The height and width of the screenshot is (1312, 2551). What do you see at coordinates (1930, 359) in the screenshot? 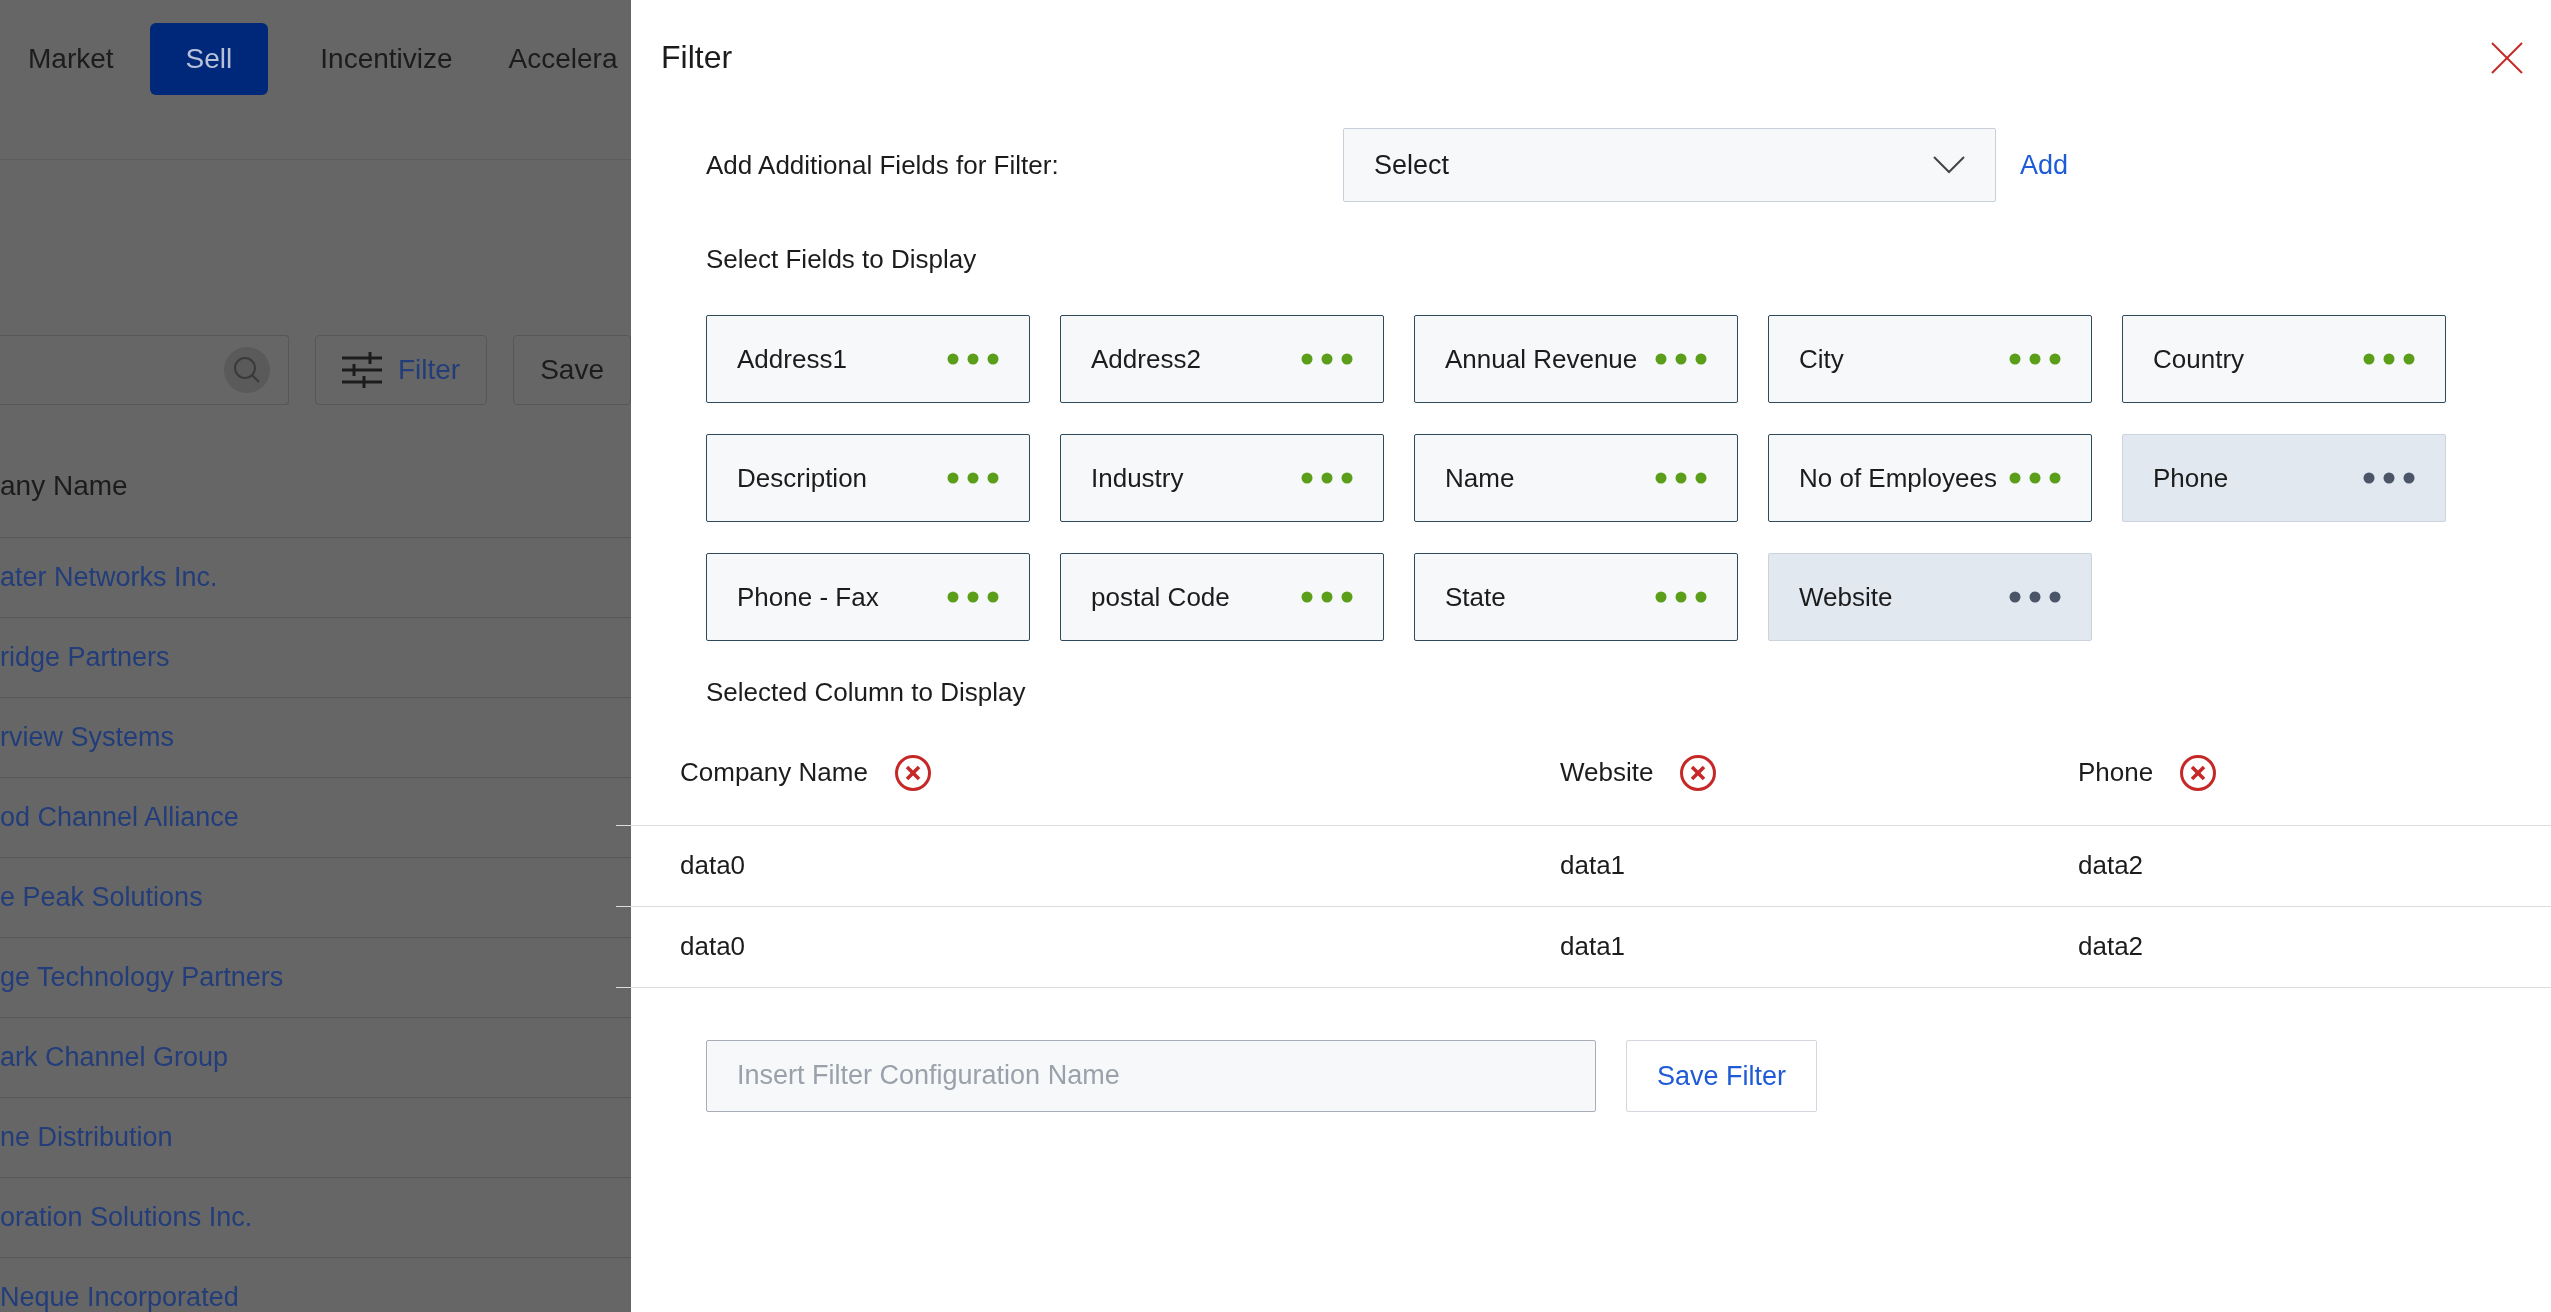
I see `field-chip: City` at bounding box center [1930, 359].